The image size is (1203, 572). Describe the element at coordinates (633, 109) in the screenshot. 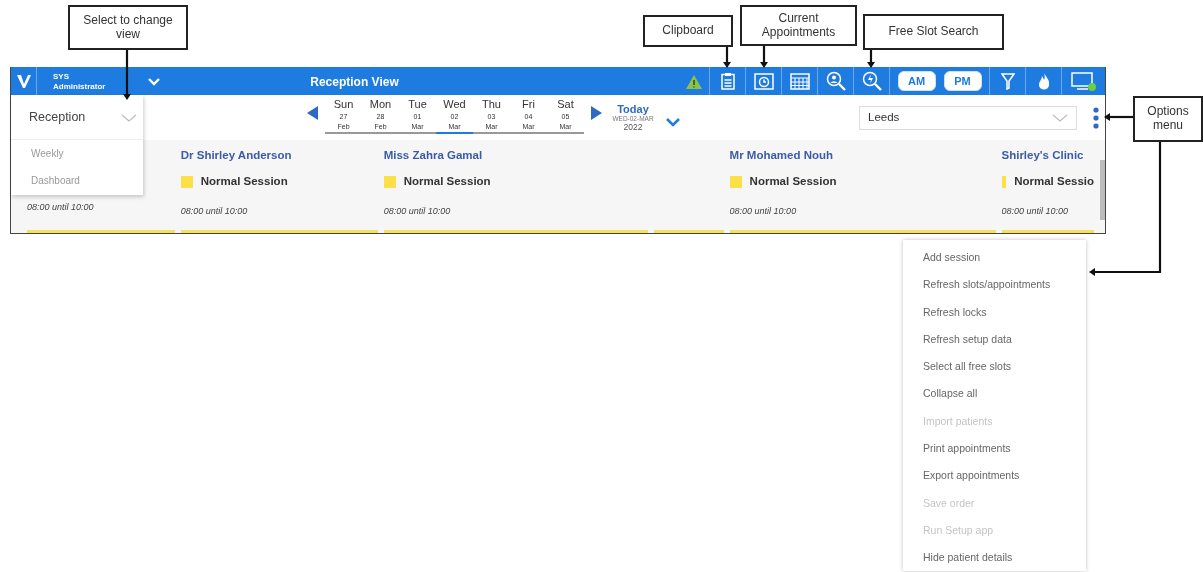

I see `today-link: Today` at that location.